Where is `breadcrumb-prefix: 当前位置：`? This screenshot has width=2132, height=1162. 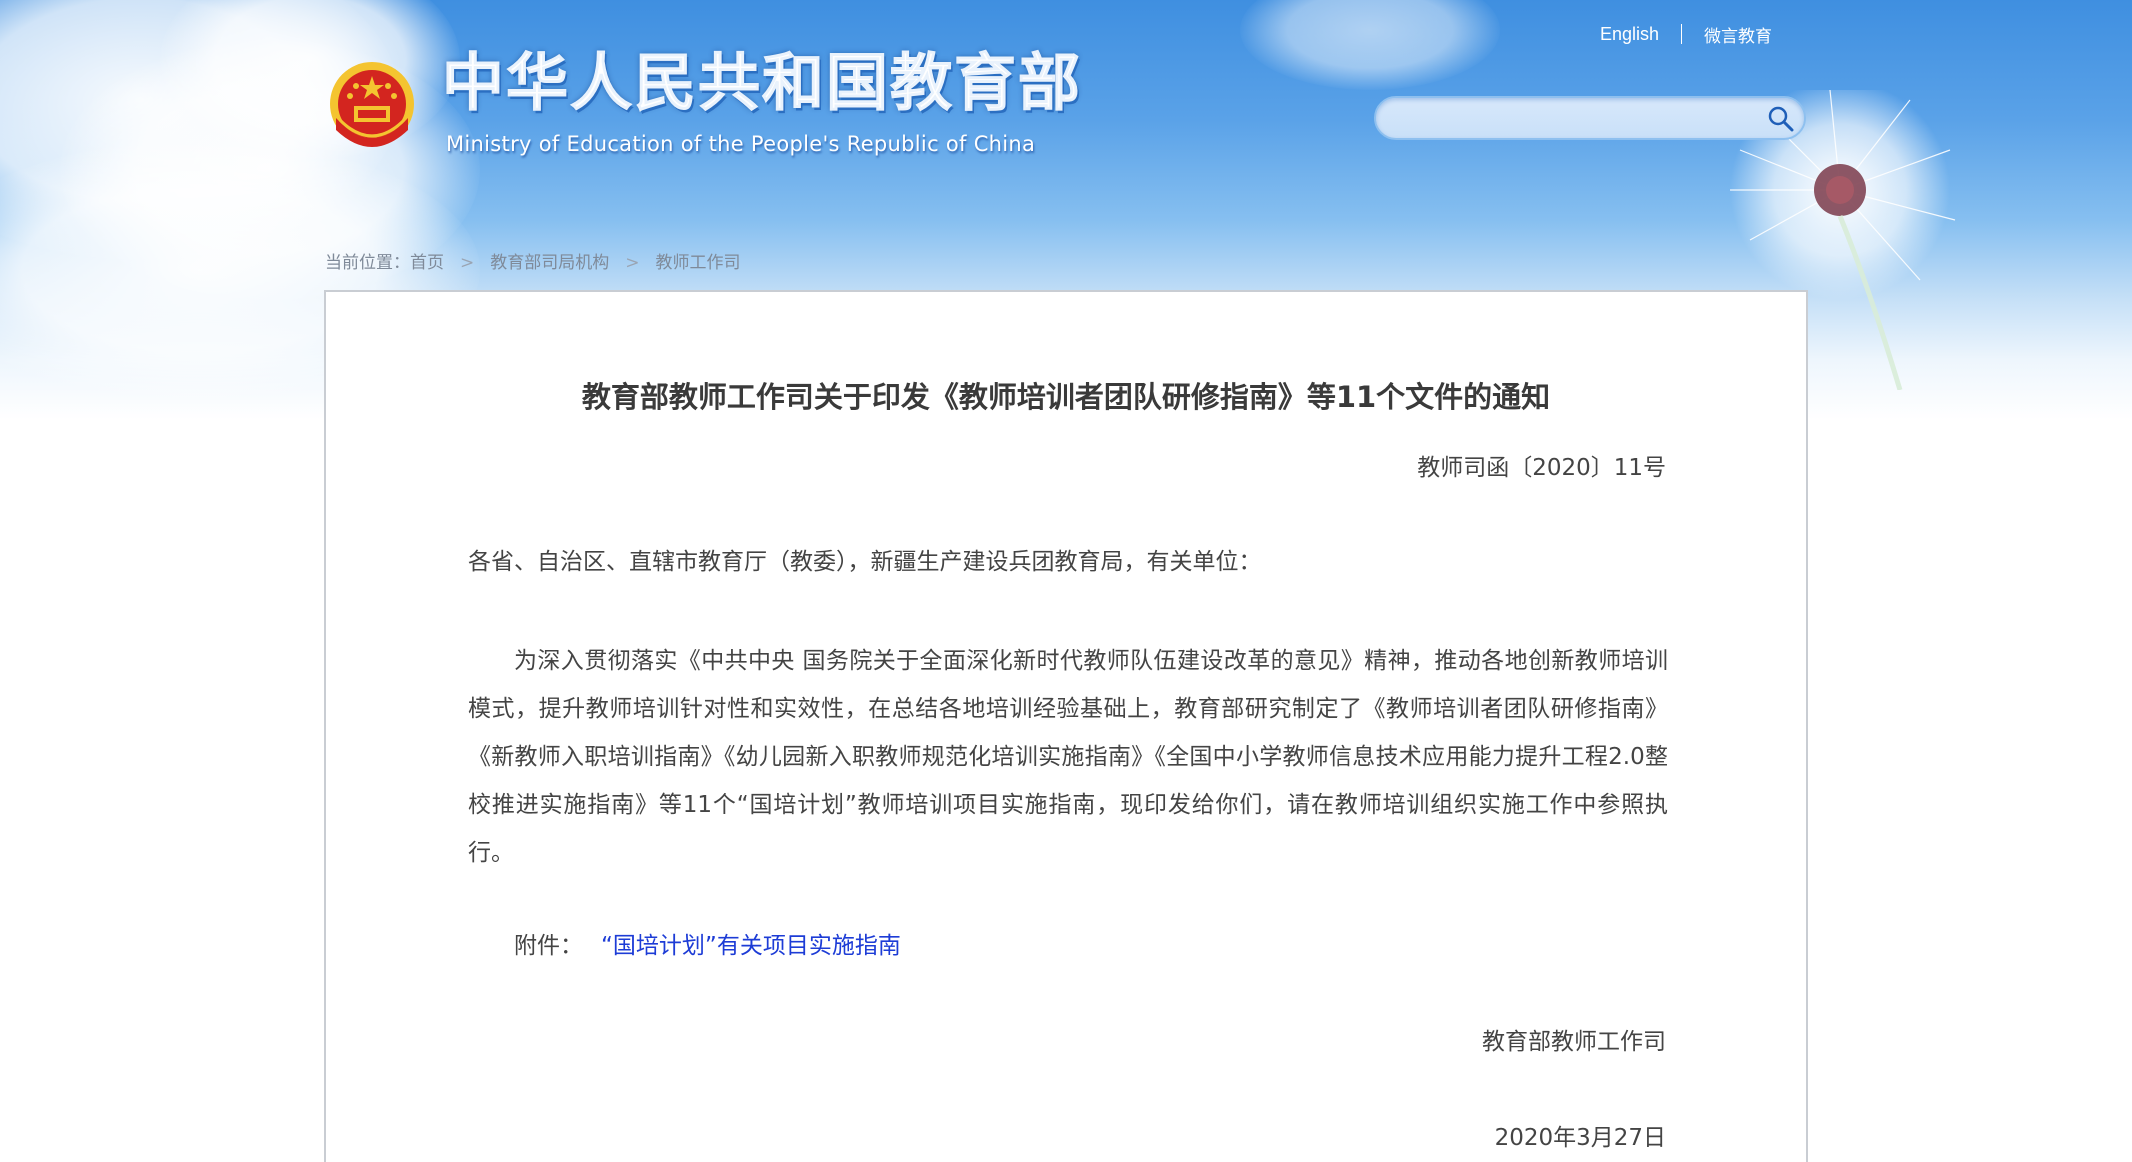
breadcrumb-prefix: 当前位置： is located at coordinates (367, 263).